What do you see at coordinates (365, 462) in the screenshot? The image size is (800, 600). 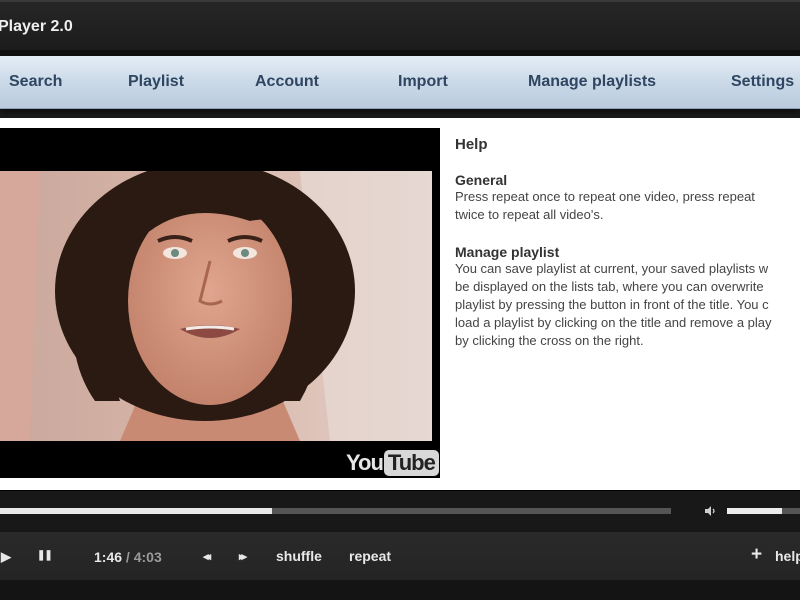 I see `youtube-logo-you: You` at bounding box center [365, 462].